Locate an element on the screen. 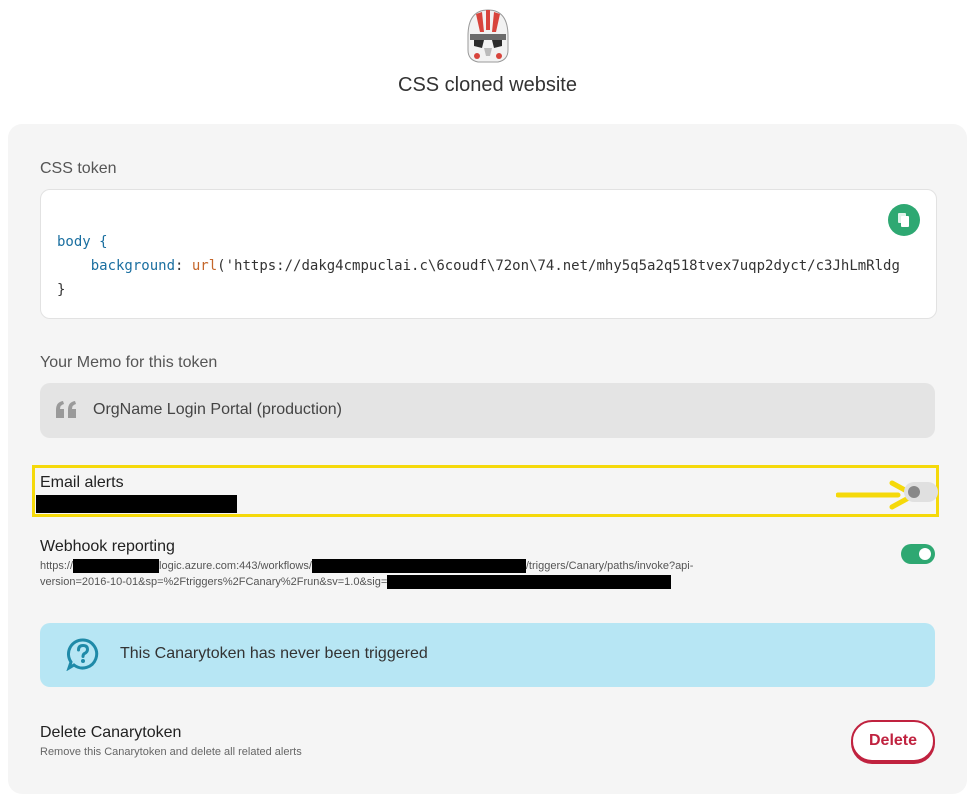 This screenshot has height=807, width=975. page-title: CSS cloned website is located at coordinates (487, 85).